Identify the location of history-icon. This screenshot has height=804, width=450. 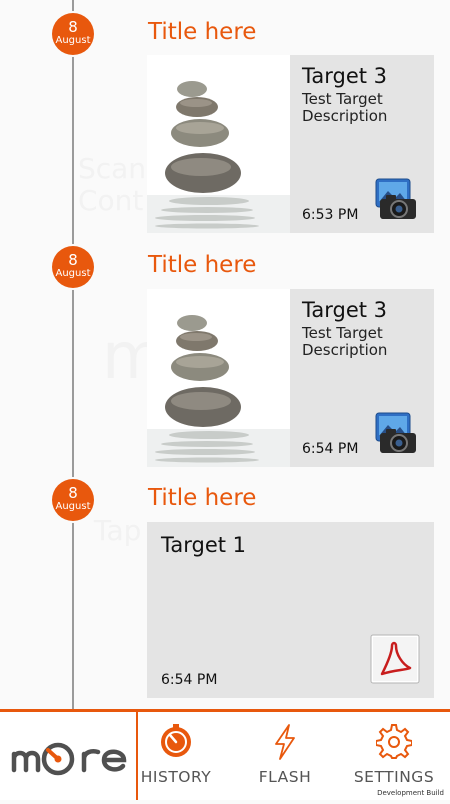
(176, 743).